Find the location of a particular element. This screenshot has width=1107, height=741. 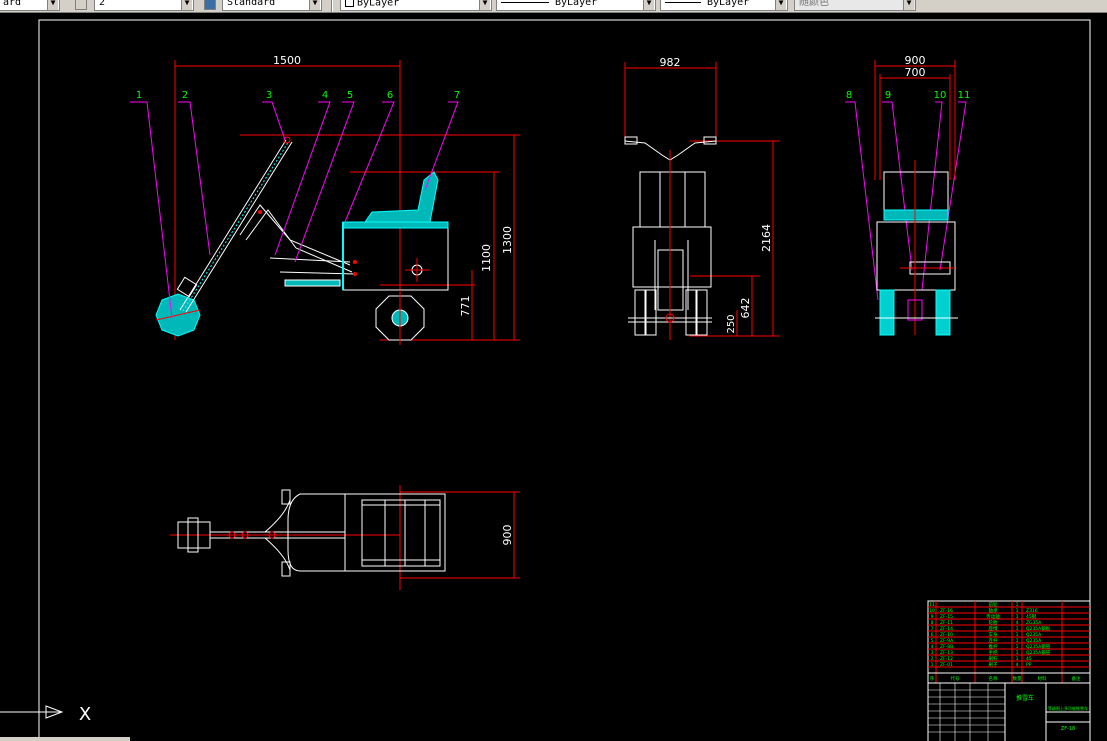

tb-cell-name: 座椅 is located at coordinates (993, 628).